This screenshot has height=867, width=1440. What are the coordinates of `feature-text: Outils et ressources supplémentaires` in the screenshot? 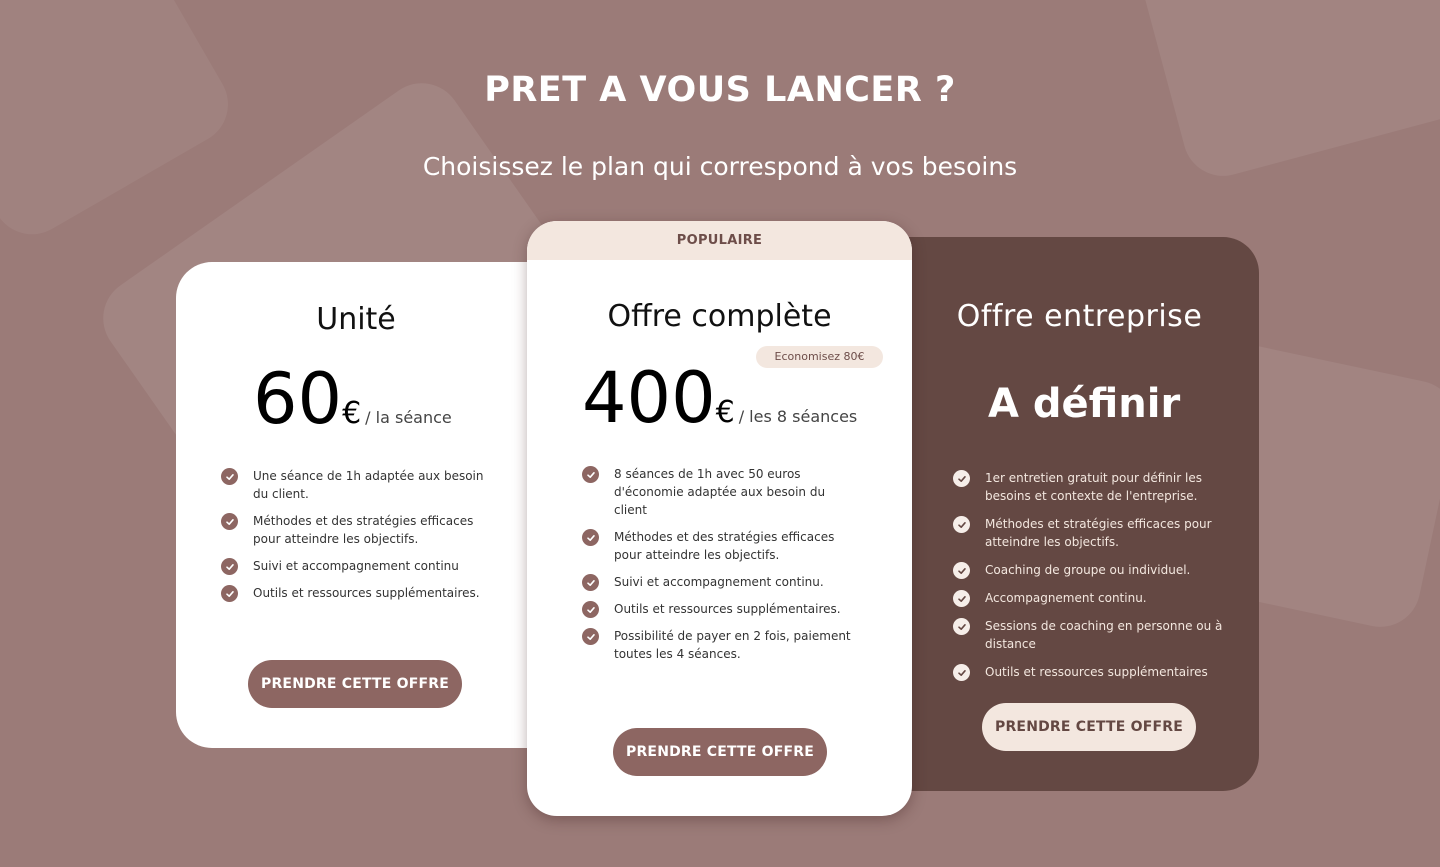 It's located at (1096, 672).